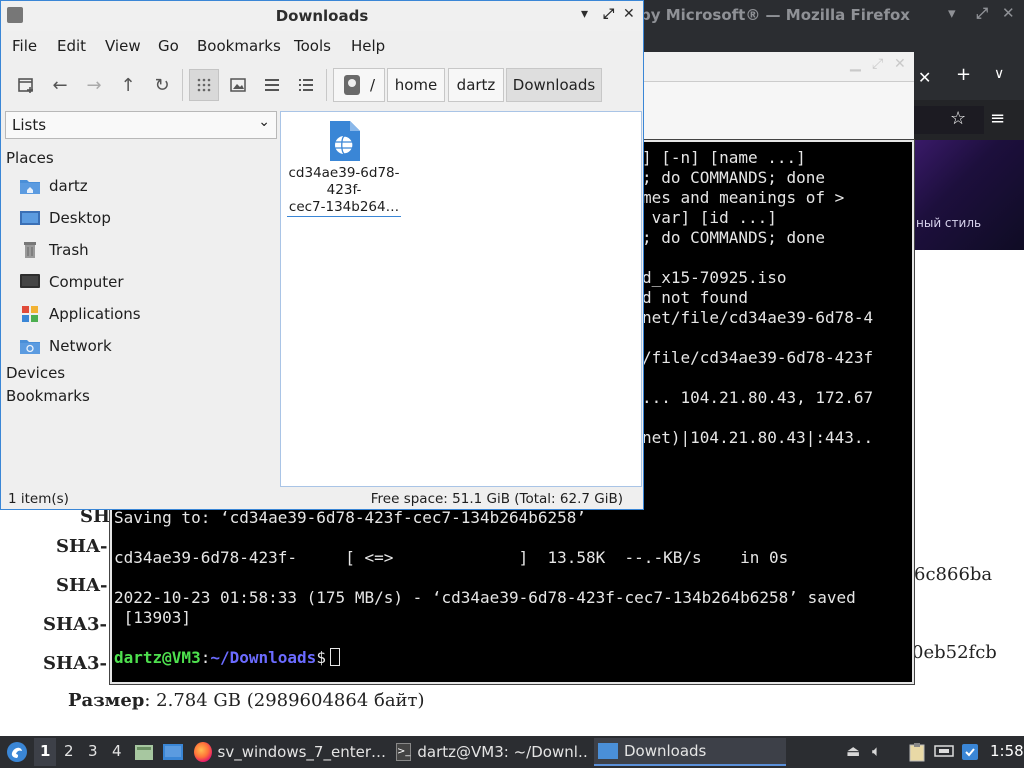  Describe the element at coordinates (322, 16) in the screenshot. I see `file-manager-titlebar: Downloads ▾ ⤢ ✕` at that location.